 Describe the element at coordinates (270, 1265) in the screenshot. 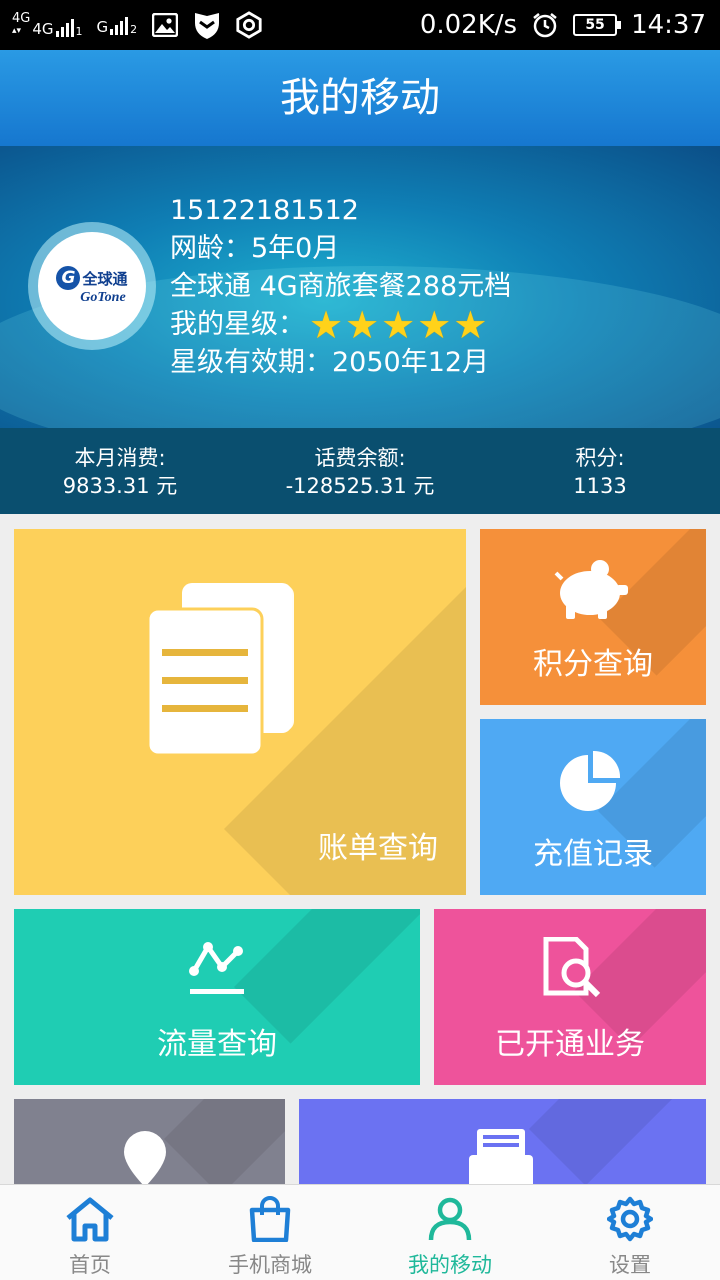

I see `nav-mobile-store-label: 手机商城` at that location.